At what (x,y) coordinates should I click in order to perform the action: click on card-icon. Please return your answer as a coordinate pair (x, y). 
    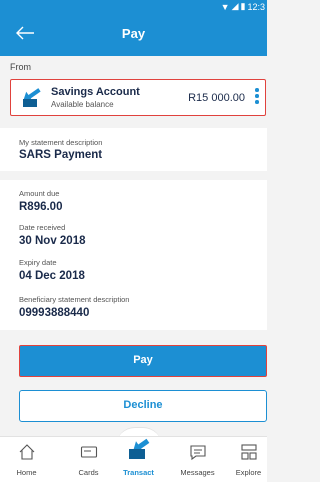
    Looking at the image, I should click on (88, 452).